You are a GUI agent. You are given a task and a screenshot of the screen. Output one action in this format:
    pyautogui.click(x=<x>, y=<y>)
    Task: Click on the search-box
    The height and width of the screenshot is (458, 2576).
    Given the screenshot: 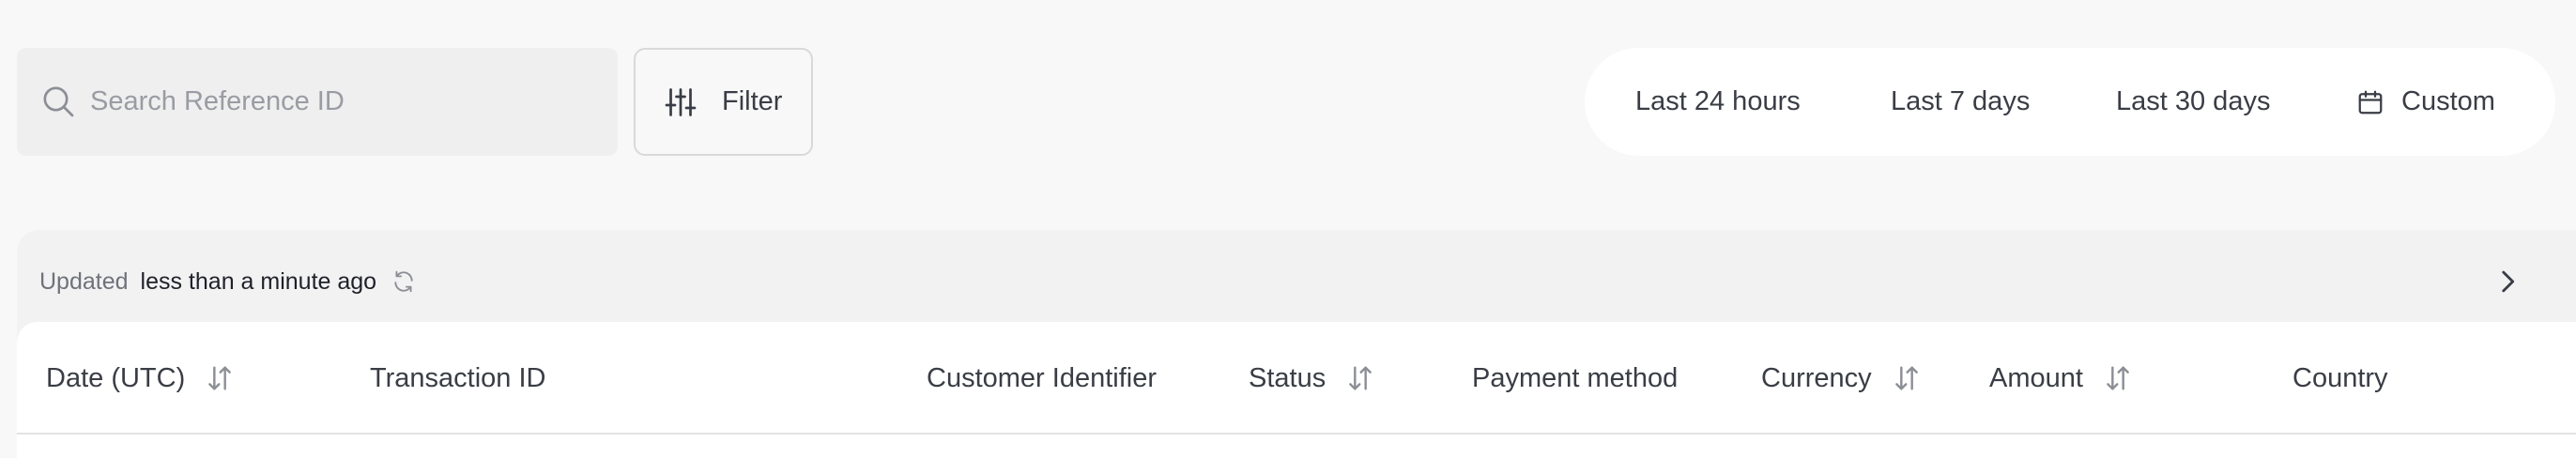 What is the action you would take?
    pyautogui.click(x=317, y=102)
    